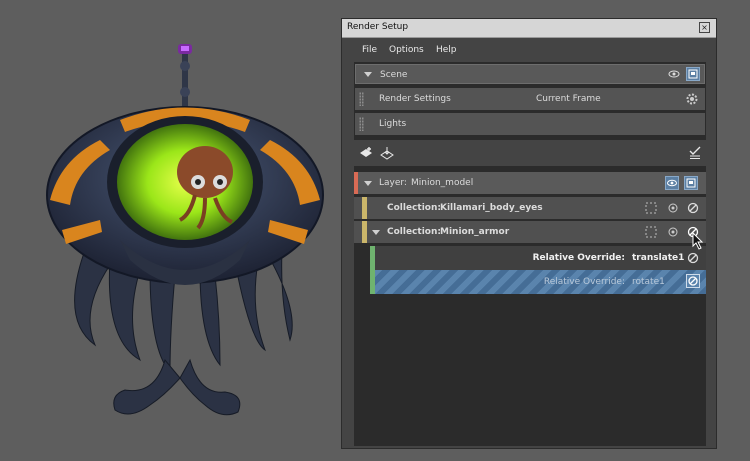 The height and width of the screenshot is (461, 750). Describe the element at coordinates (698, 241) in the screenshot. I see `mouse-cursor-icon` at that location.